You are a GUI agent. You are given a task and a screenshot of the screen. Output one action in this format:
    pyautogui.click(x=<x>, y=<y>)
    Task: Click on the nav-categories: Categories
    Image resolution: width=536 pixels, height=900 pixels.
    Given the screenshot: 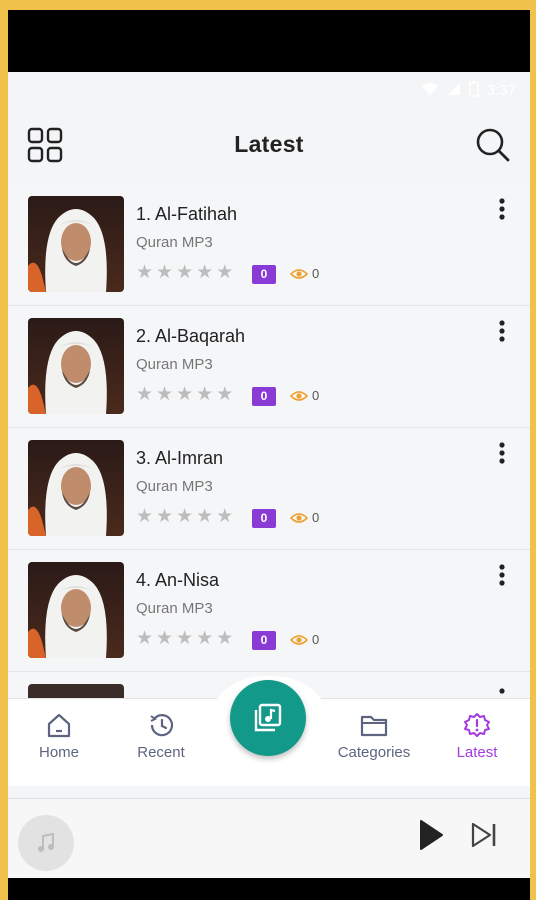 What is the action you would take?
    pyautogui.click(x=374, y=736)
    